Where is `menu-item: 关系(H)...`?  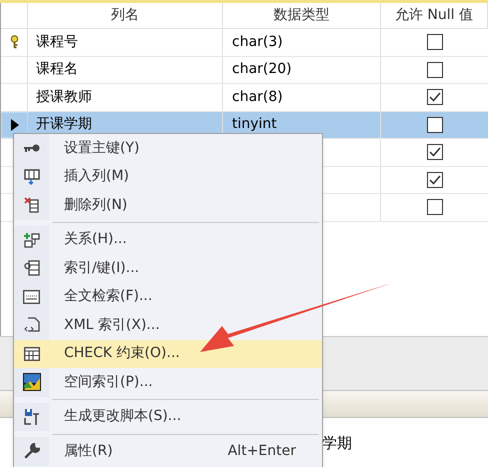
menu-item: 关系(H)... is located at coordinates (168, 240).